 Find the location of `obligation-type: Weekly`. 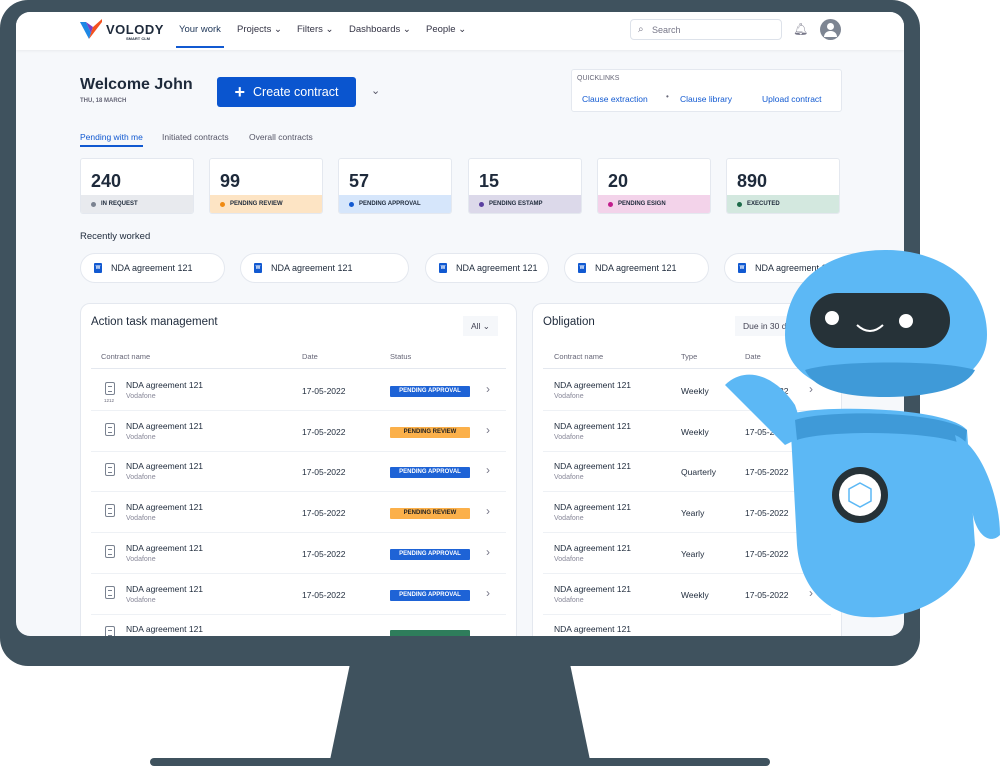

obligation-type: Weekly is located at coordinates (695, 391).